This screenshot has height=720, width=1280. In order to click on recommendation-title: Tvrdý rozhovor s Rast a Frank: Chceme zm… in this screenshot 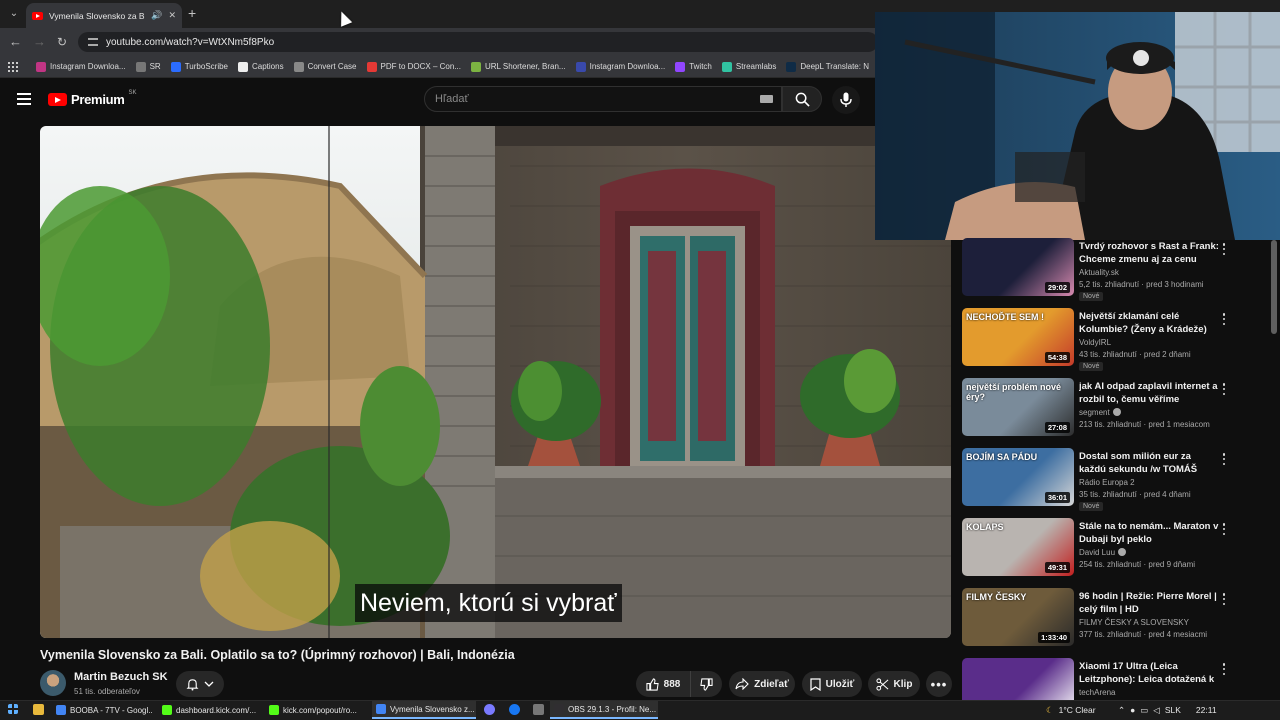, I will do `click(1149, 253)`.